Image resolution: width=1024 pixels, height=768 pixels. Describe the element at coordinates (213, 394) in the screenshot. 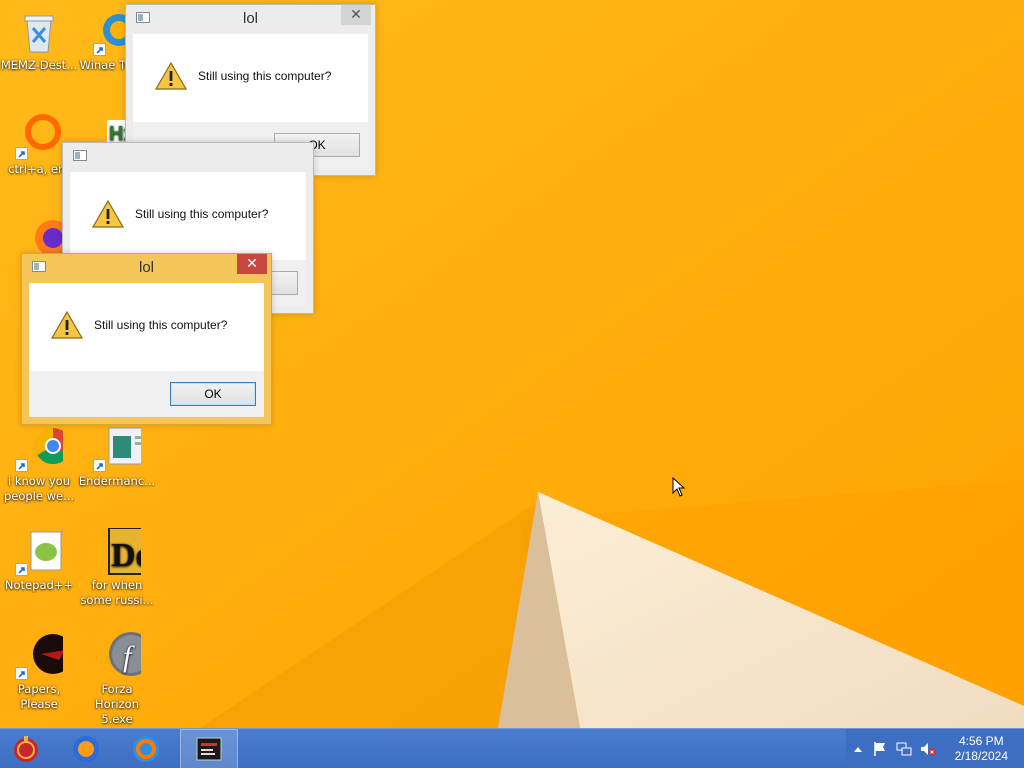

I see `ok-button: OK` at that location.